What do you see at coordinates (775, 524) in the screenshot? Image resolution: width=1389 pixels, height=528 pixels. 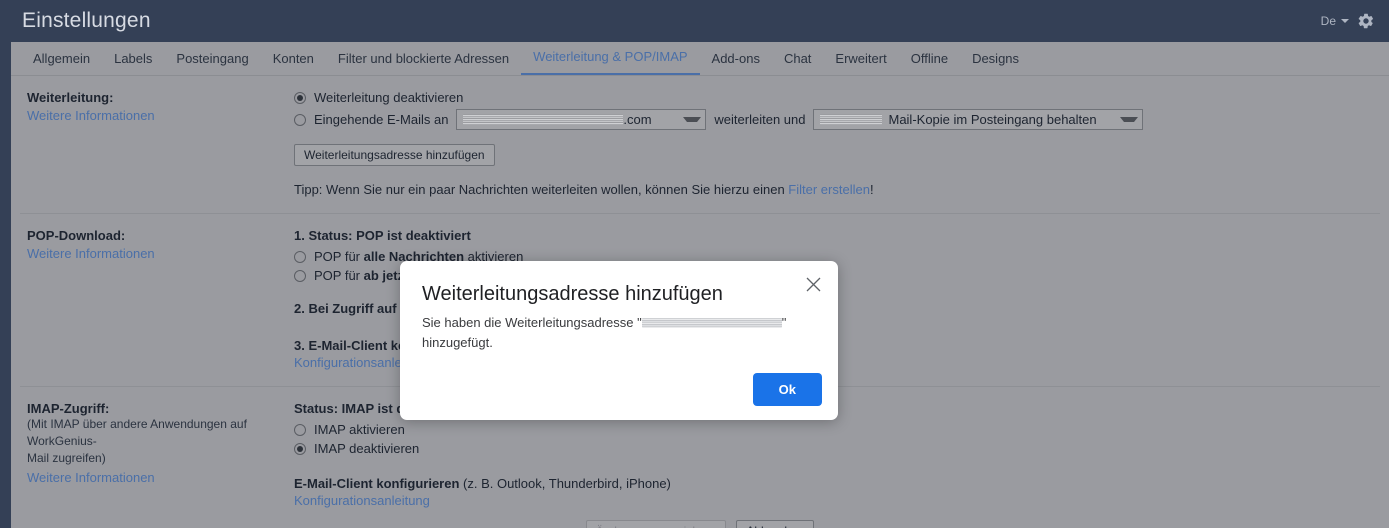 I see `cancel-button: Abbrechen` at bounding box center [775, 524].